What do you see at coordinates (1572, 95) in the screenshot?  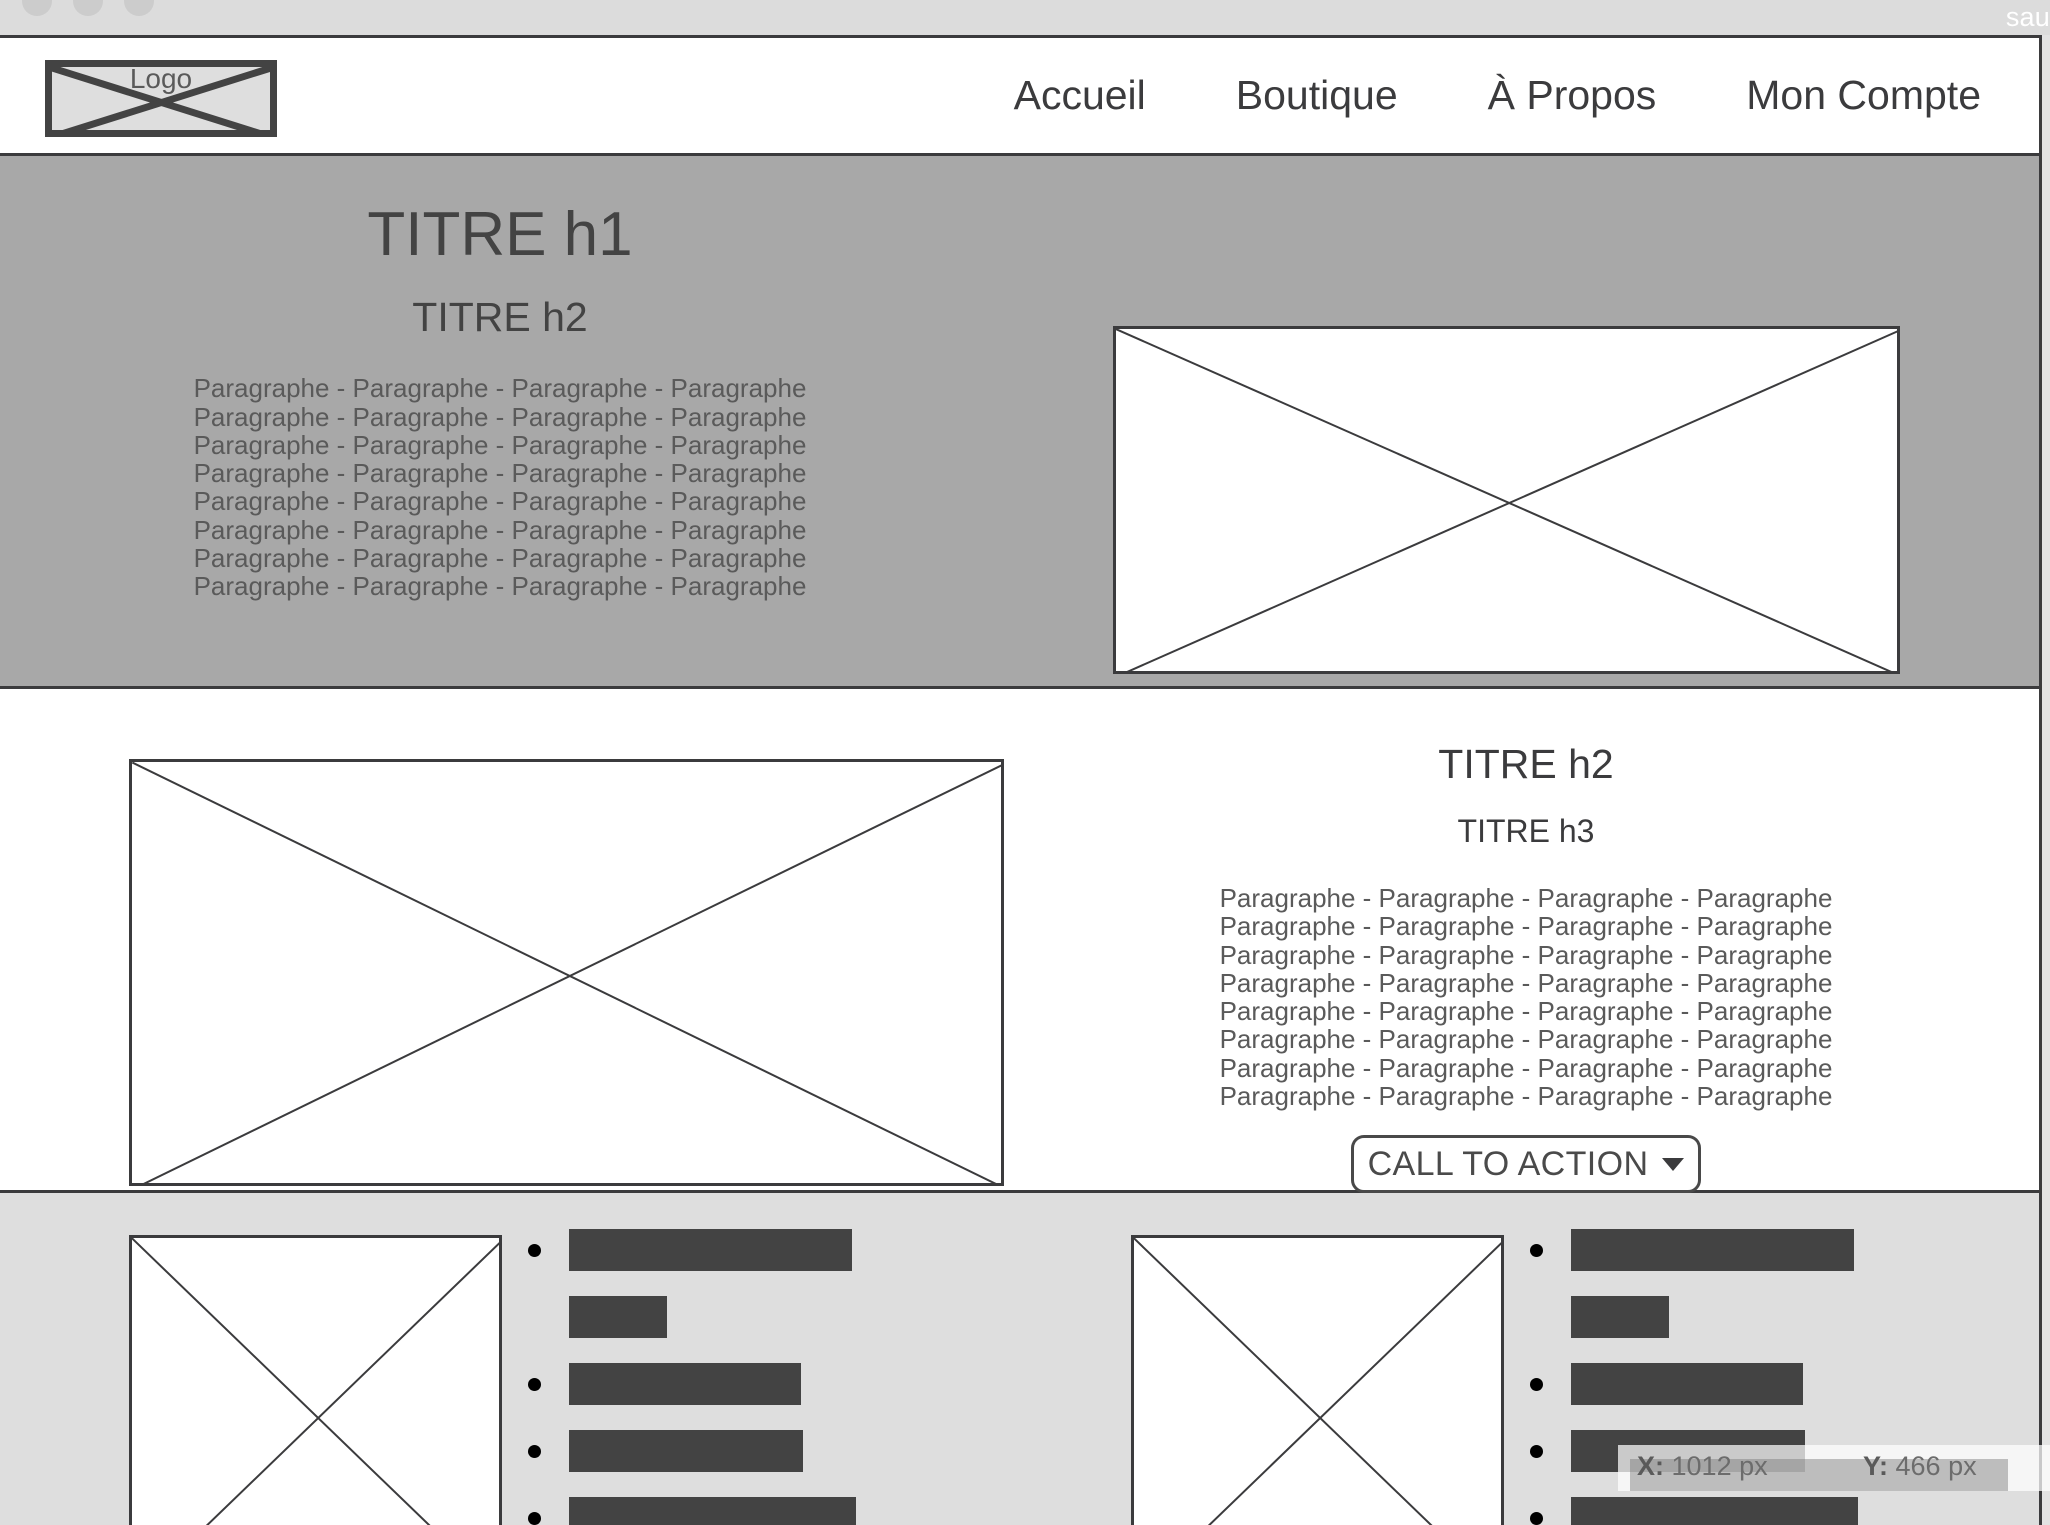 I see `nav-item-a-propos: À Propos` at bounding box center [1572, 95].